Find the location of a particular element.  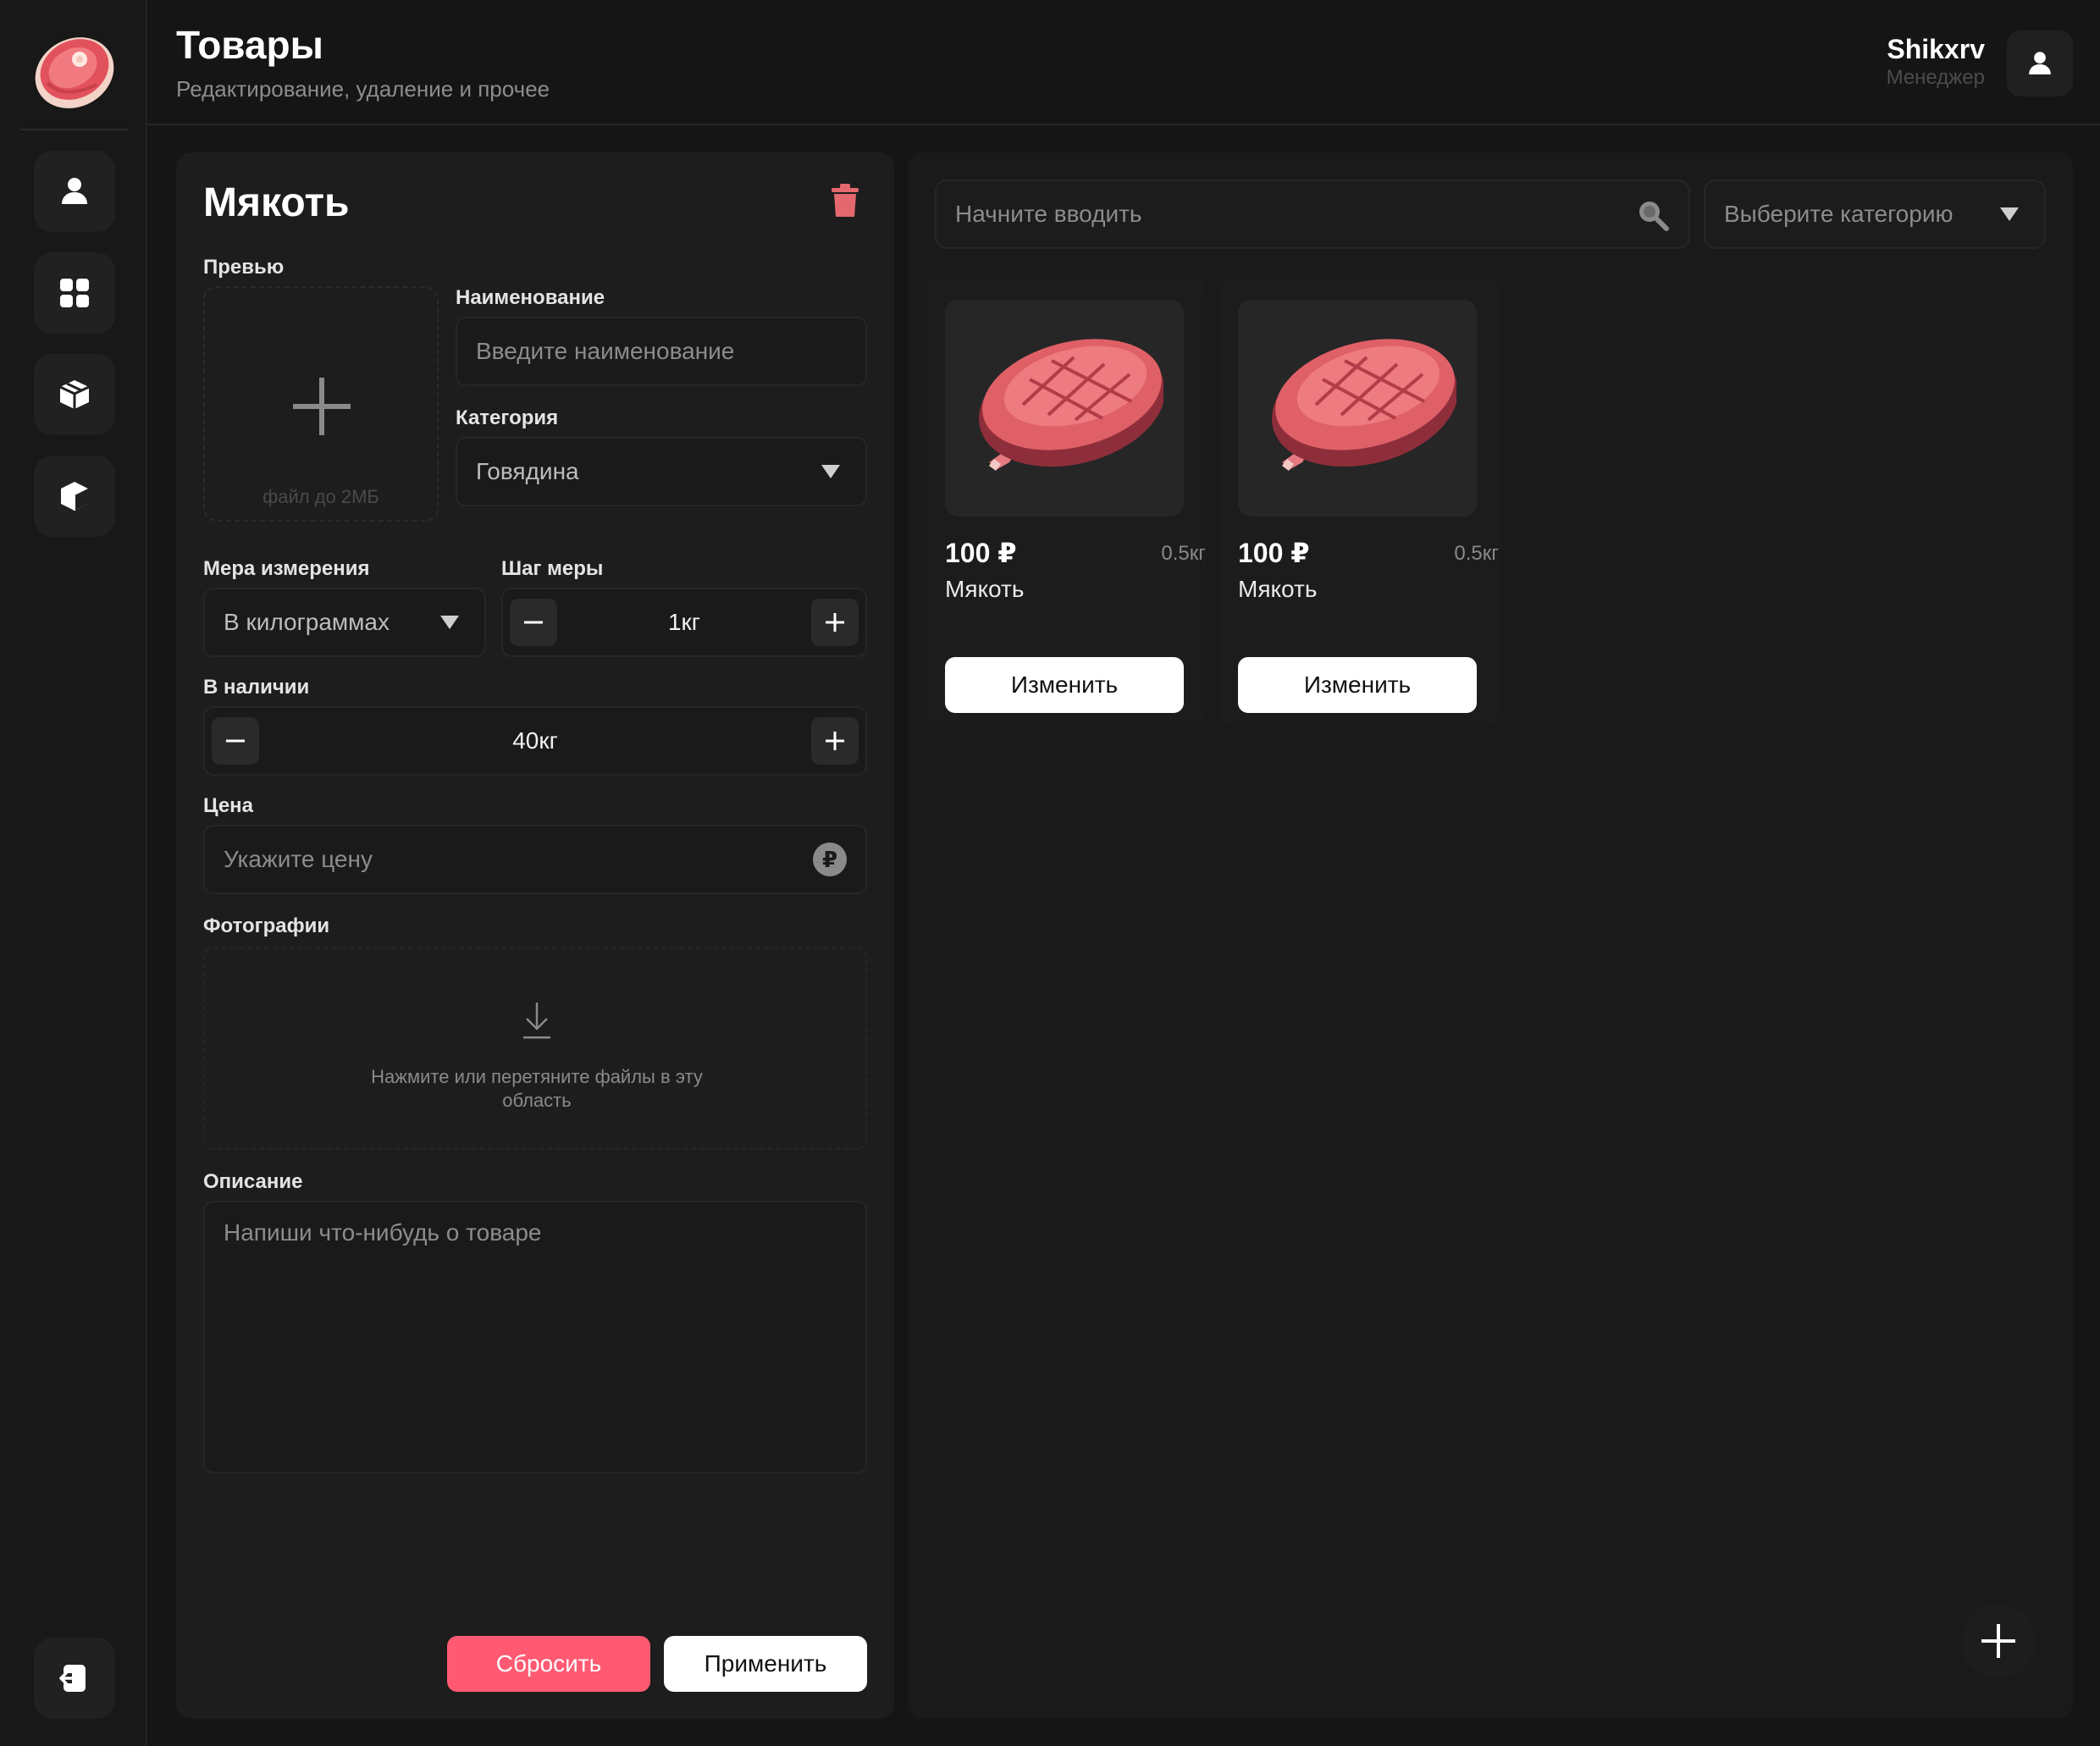

logout-icon is located at coordinates (72, 1678).